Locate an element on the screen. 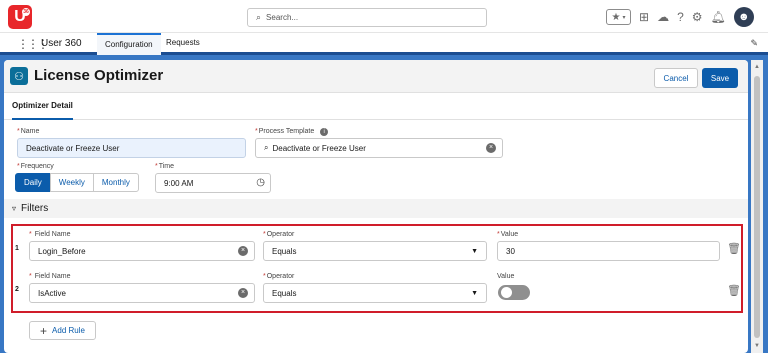  global-header: U 36 ⌕ Search... ★ ▾ ⊞ ☁ ? ⚙ 🔔︎ ☻ is located at coordinates (384, 16).